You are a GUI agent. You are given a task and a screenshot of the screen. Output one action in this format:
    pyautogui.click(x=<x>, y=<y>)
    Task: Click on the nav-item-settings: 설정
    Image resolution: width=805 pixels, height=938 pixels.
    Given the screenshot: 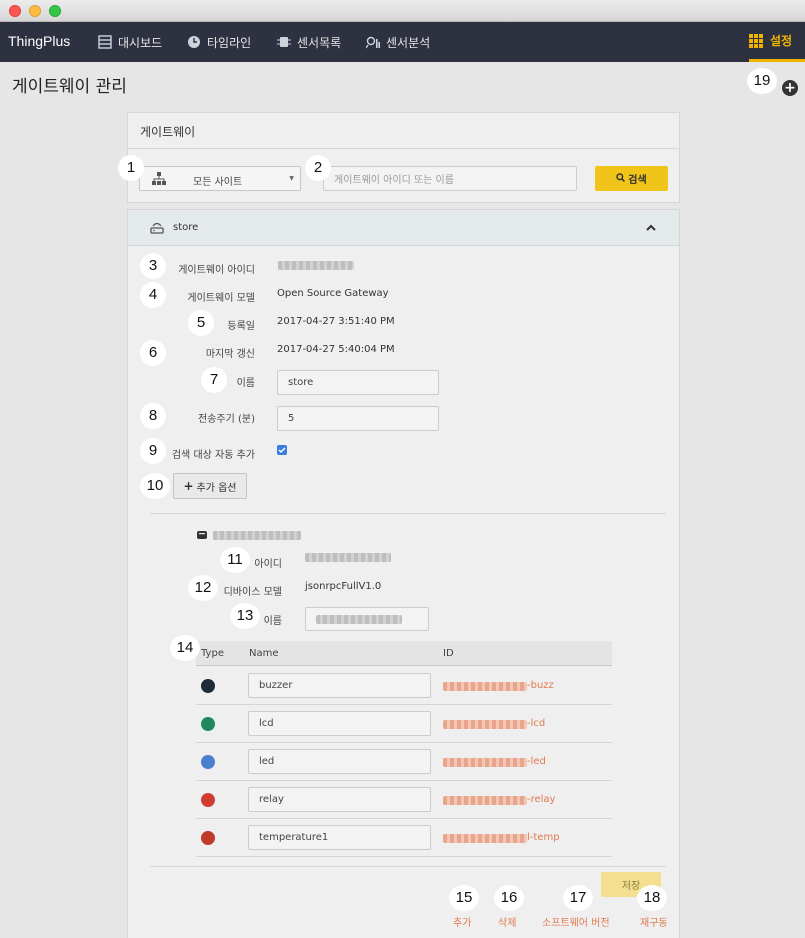 What is the action you would take?
    pyautogui.click(x=777, y=42)
    